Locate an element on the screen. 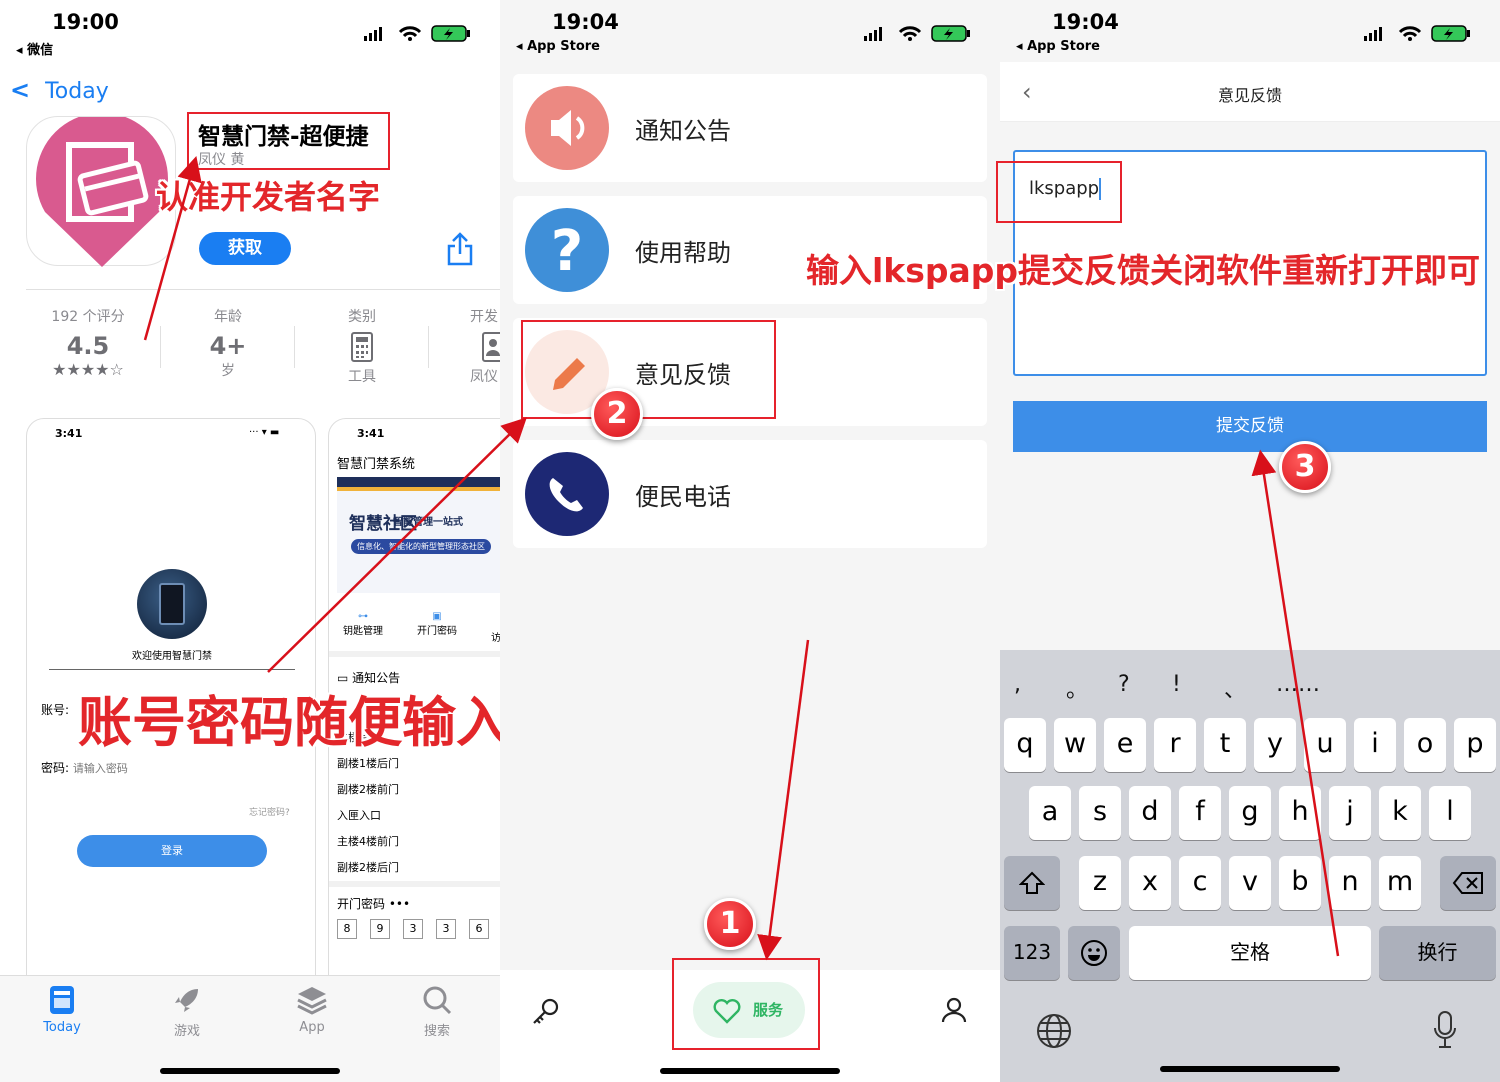 The image size is (1500, 1082). arrow-to-services-tab is located at coordinates (783, 800).